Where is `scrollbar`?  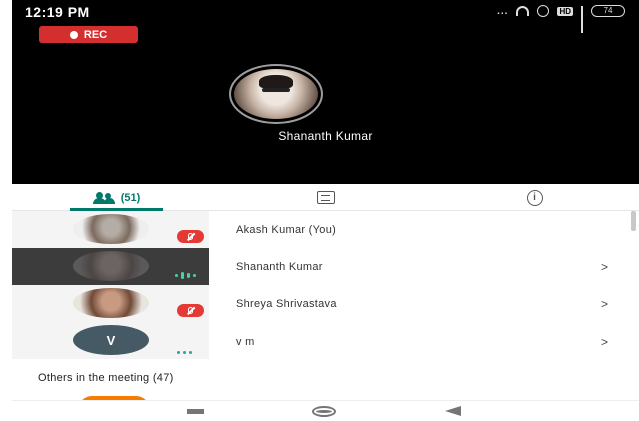 scrollbar is located at coordinates (633, 221).